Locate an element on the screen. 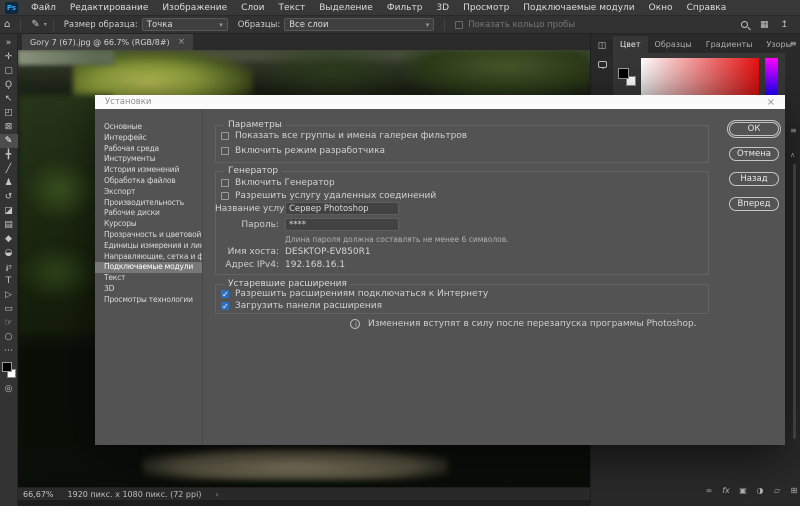  adjustment-layer-icon: ◑ is located at coordinates (760, 490).